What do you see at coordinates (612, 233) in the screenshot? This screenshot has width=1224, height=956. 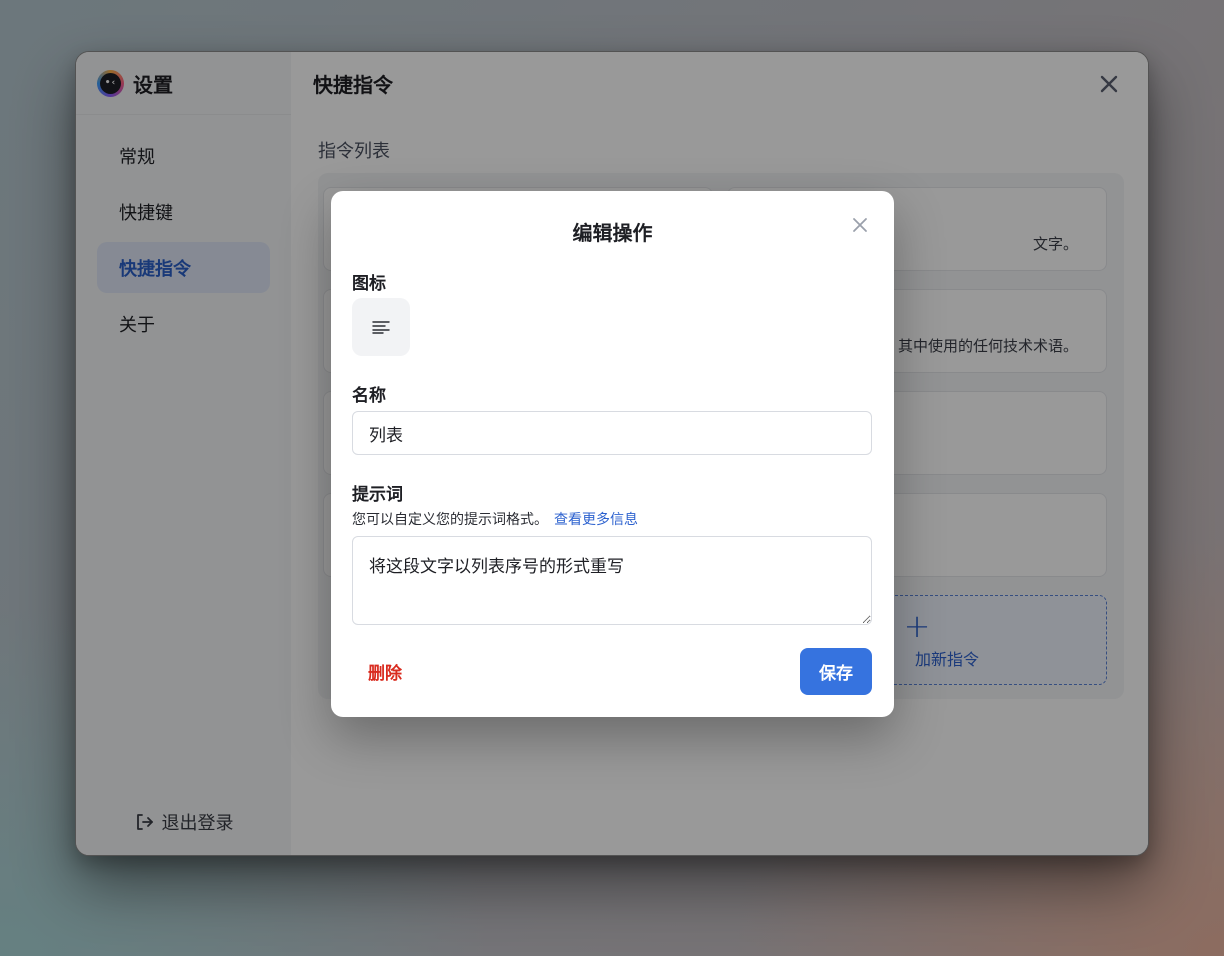 I see `dialog-title: 编辑操作` at bounding box center [612, 233].